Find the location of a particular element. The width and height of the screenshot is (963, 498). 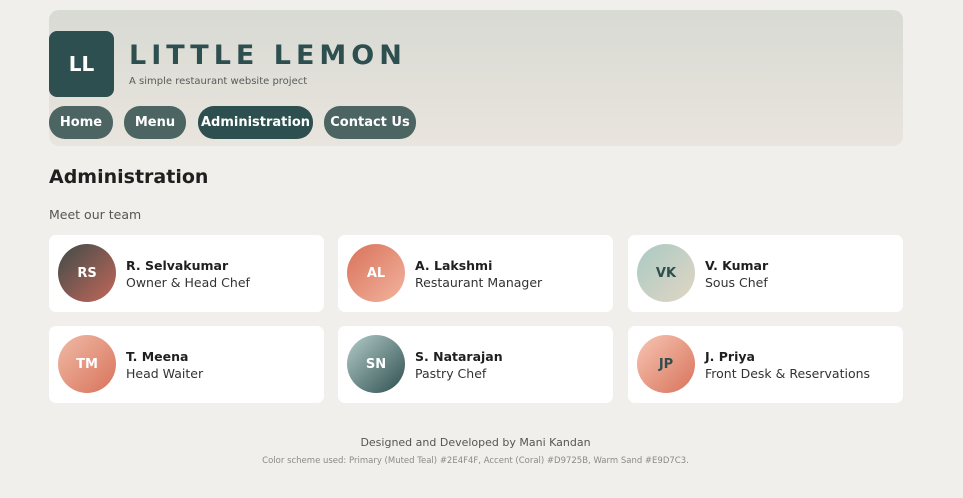

avatar-initials: RS is located at coordinates (87, 273).